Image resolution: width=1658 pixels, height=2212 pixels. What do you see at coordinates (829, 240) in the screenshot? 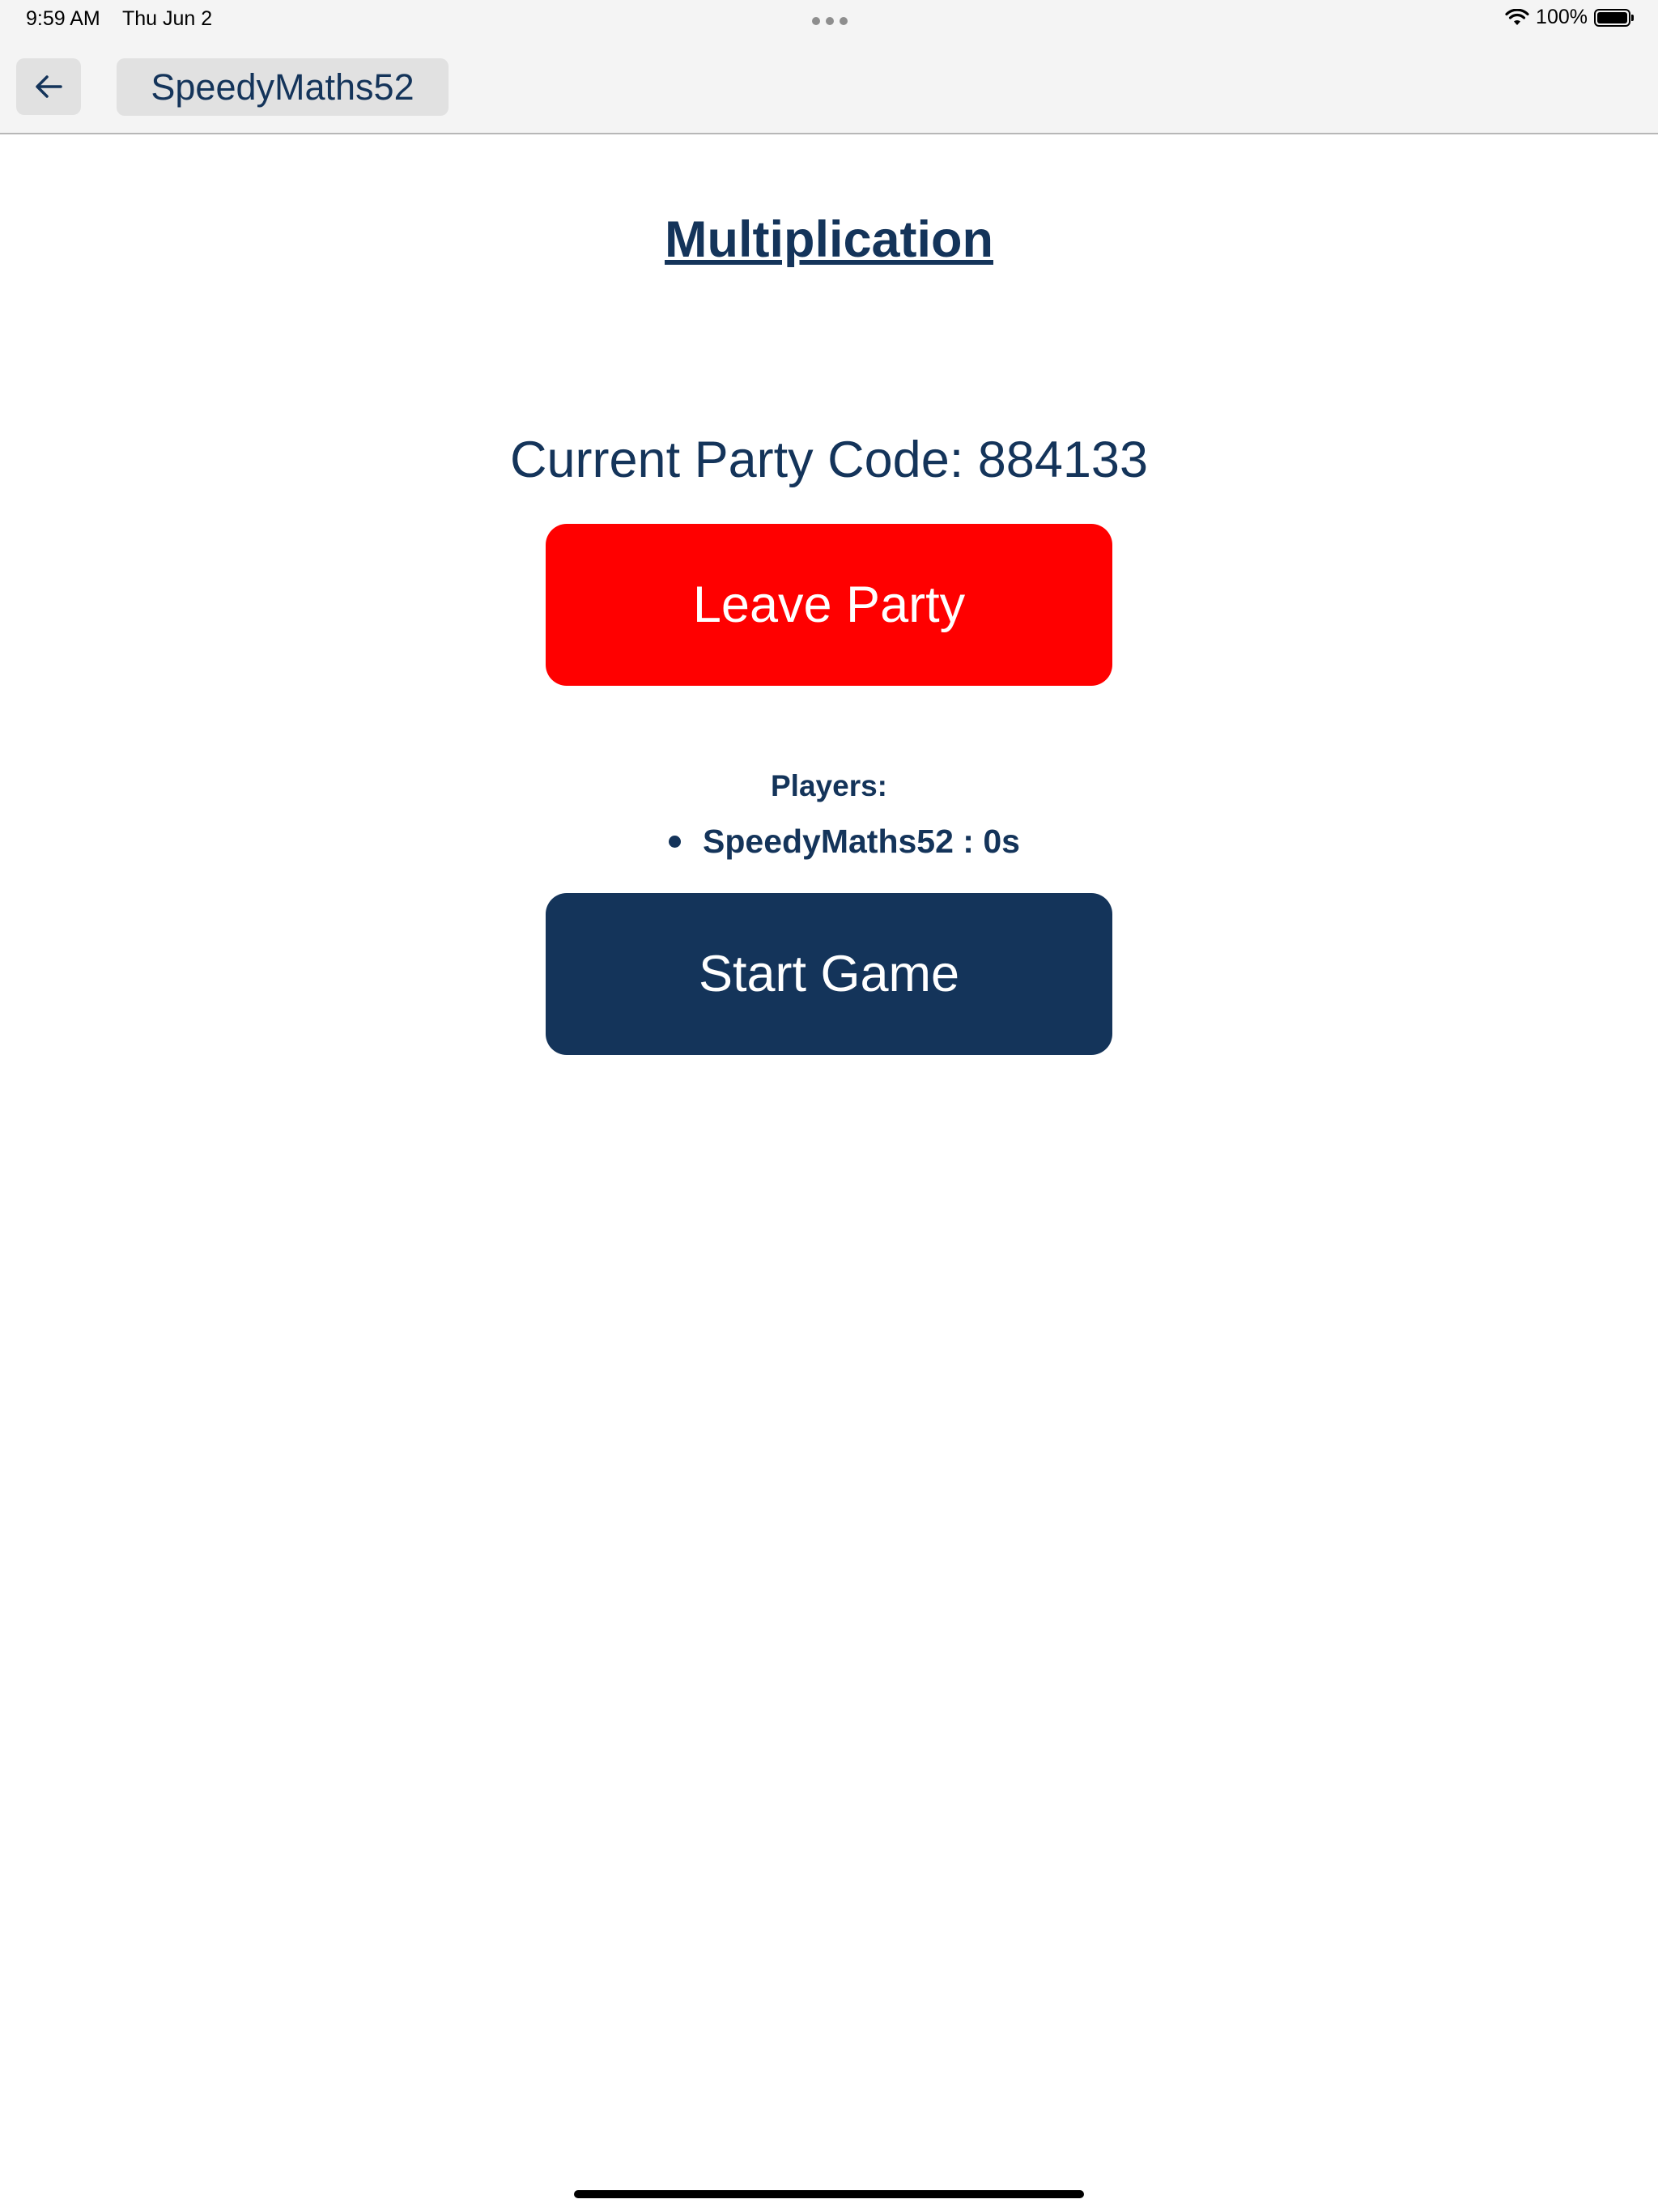
I see `page-title: Multiplication` at bounding box center [829, 240].